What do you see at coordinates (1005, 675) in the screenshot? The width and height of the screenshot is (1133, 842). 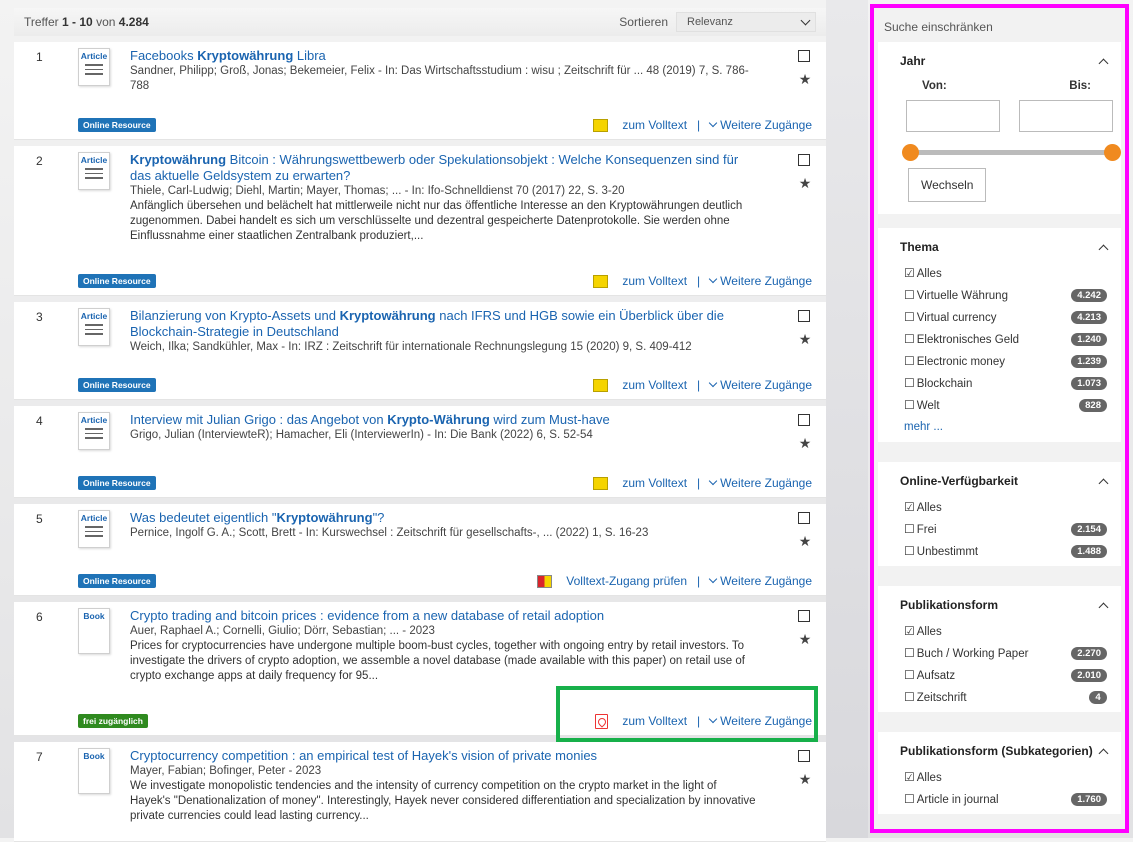 I see `facet-option: ☐ Aufsatz 2.010` at bounding box center [1005, 675].